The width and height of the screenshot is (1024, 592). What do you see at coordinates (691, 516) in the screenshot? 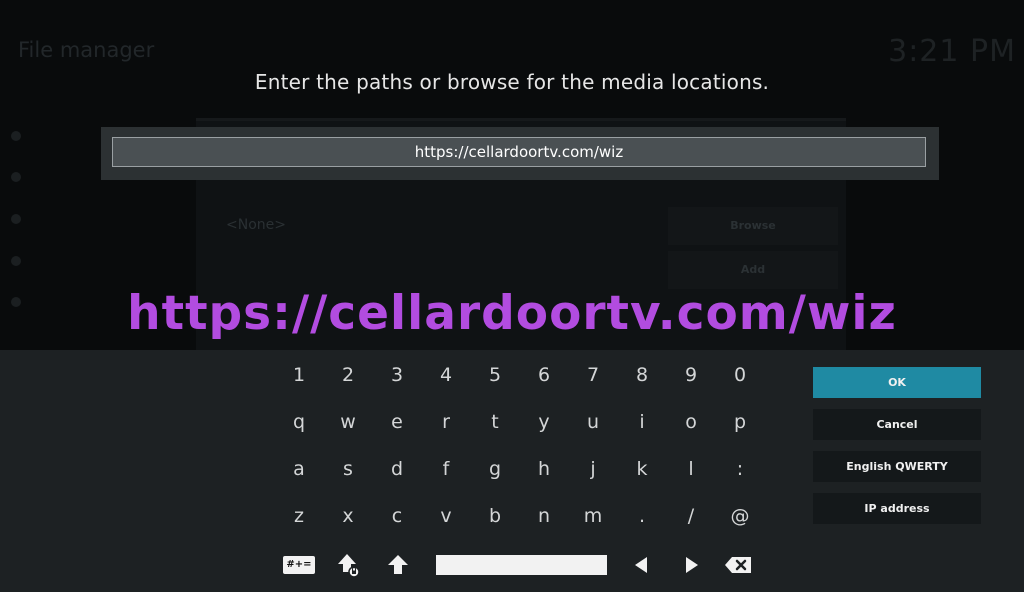
I see `keyboard-key: /` at bounding box center [691, 516].